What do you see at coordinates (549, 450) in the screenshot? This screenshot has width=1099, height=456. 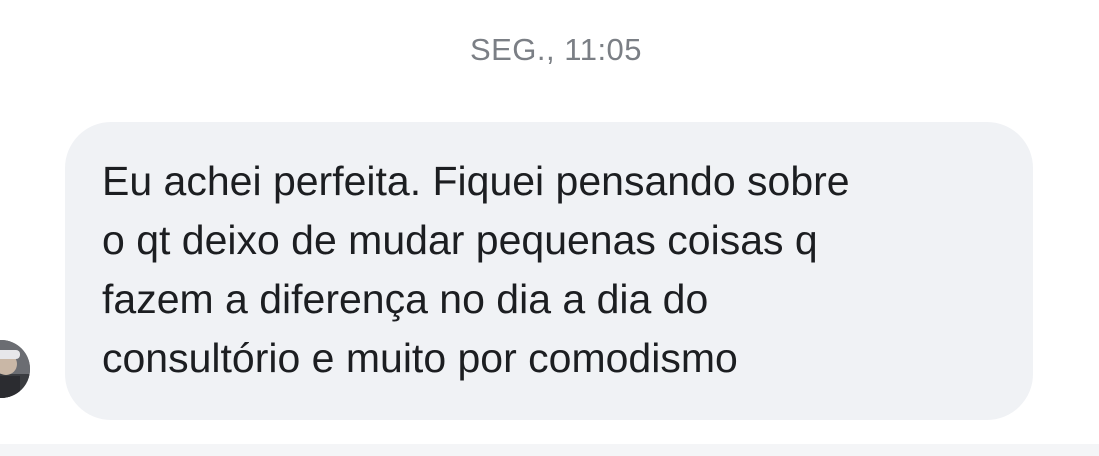 I see `composer-edge` at bounding box center [549, 450].